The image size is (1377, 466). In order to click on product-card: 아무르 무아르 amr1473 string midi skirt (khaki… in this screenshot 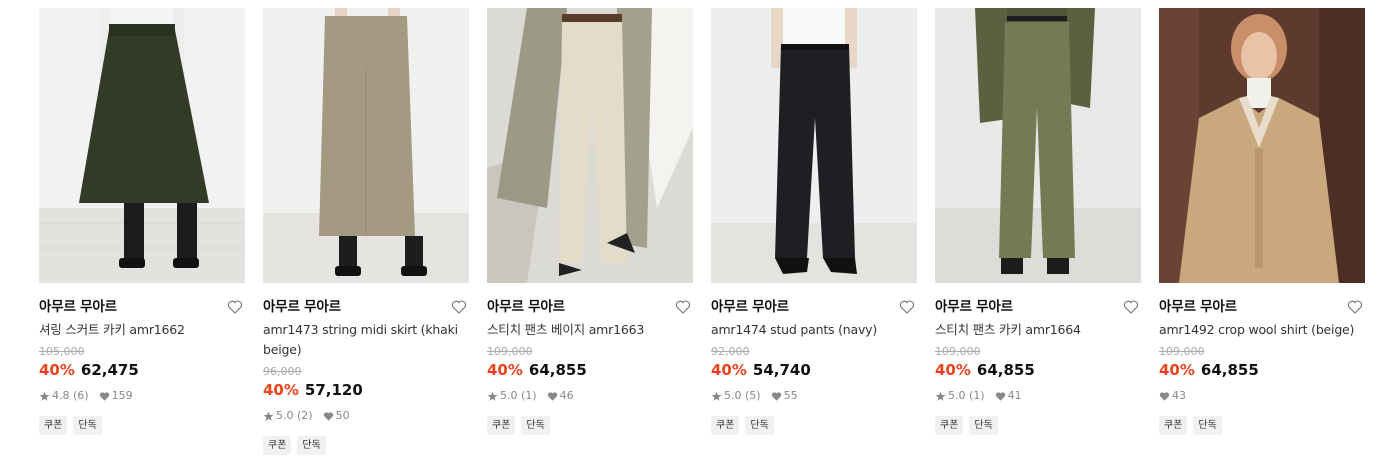, I will do `click(366, 231)`.